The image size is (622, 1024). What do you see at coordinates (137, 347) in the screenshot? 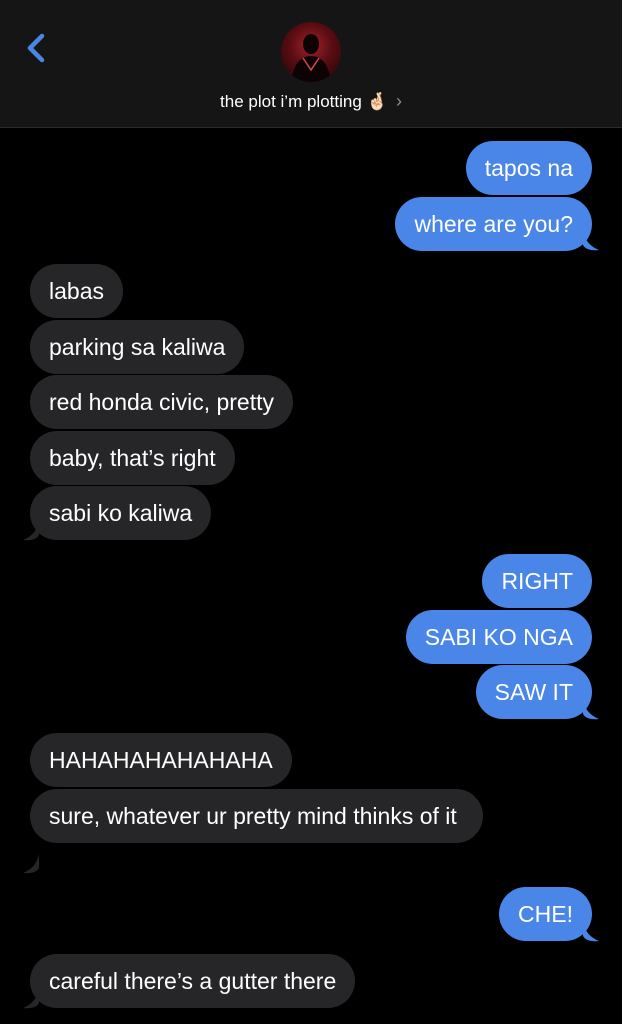
I see `message-bubble-received: parking sa kaliwa` at bounding box center [137, 347].